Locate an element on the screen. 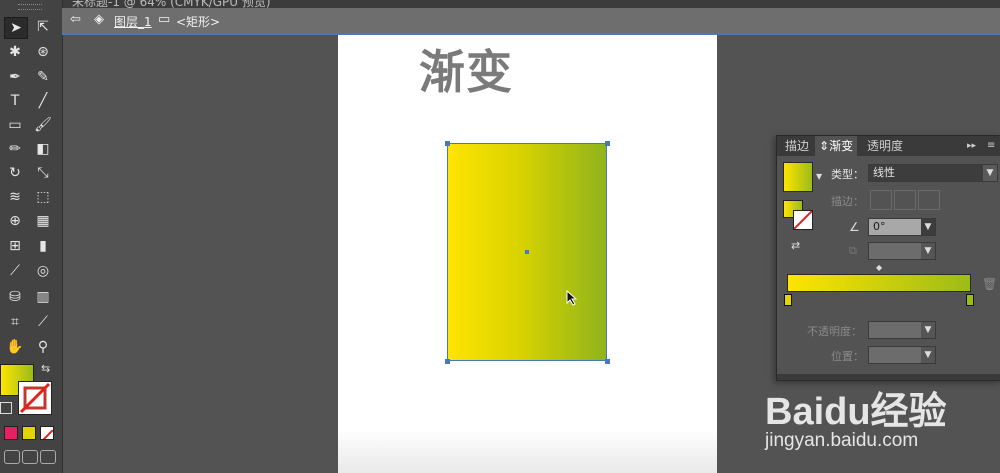 Image resolution: width=1000 pixels, height=473 pixels. gradient-thumbnail is located at coordinates (798, 177).